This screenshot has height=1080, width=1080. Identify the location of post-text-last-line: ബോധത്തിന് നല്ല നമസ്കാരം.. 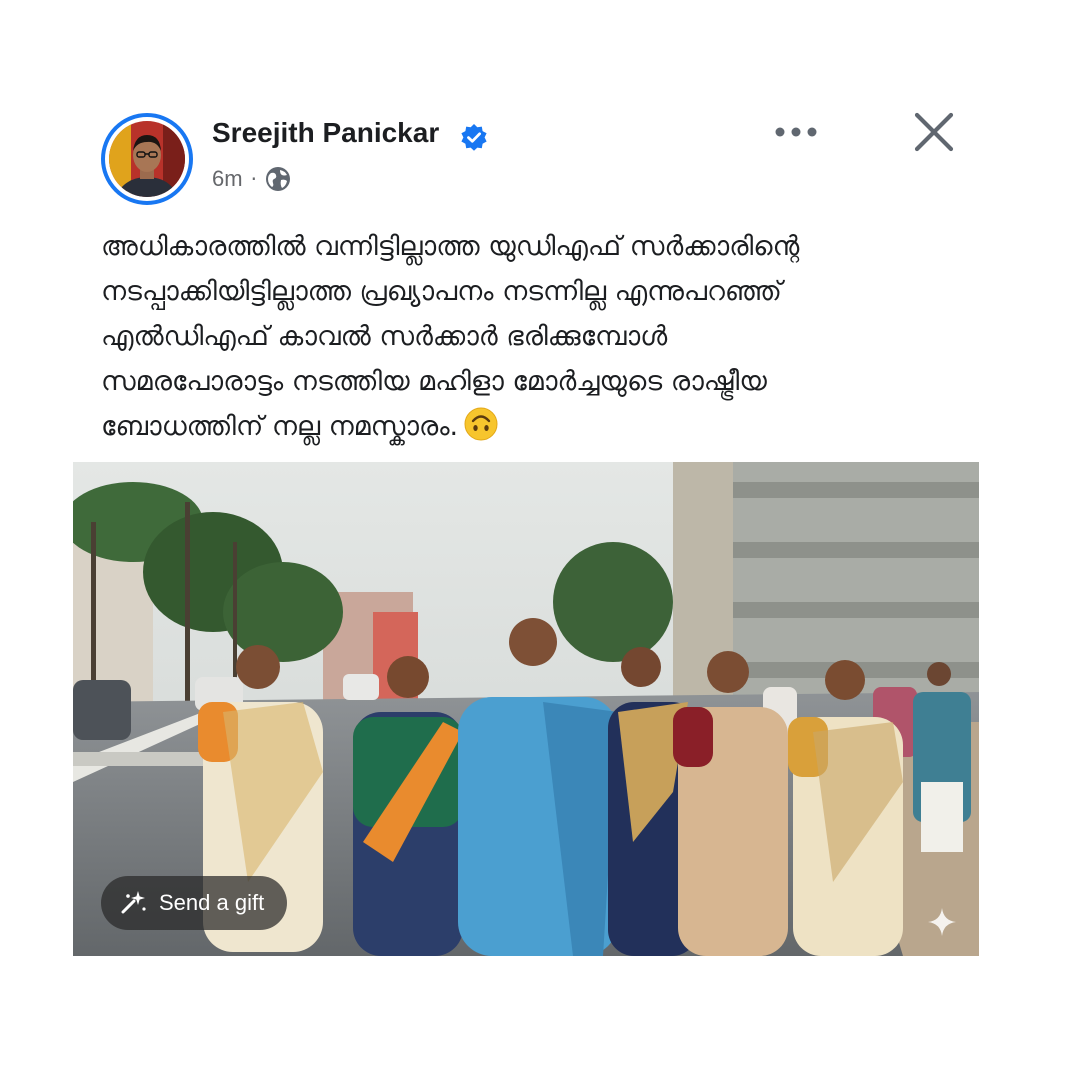
(541, 426).